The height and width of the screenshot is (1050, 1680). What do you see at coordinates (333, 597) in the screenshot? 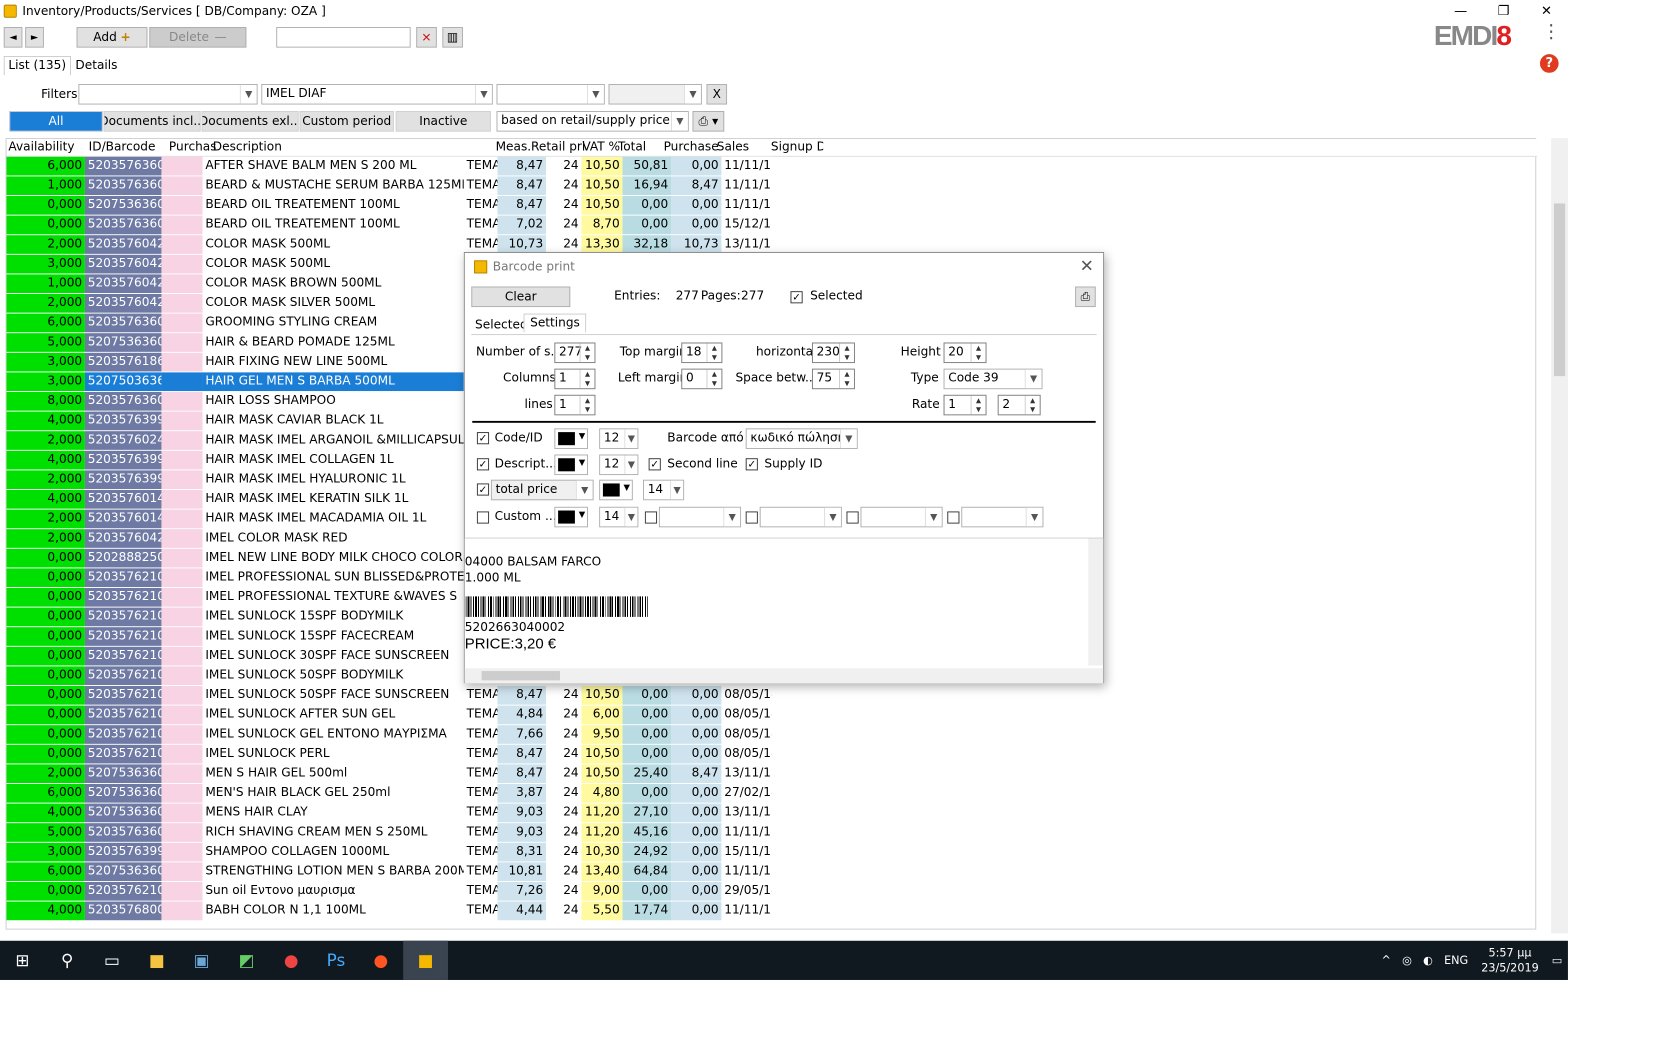
I see `table-cell: IMEL PROFESSIONAL TEXTURE &WAVES S` at bounding box center [333, 597].